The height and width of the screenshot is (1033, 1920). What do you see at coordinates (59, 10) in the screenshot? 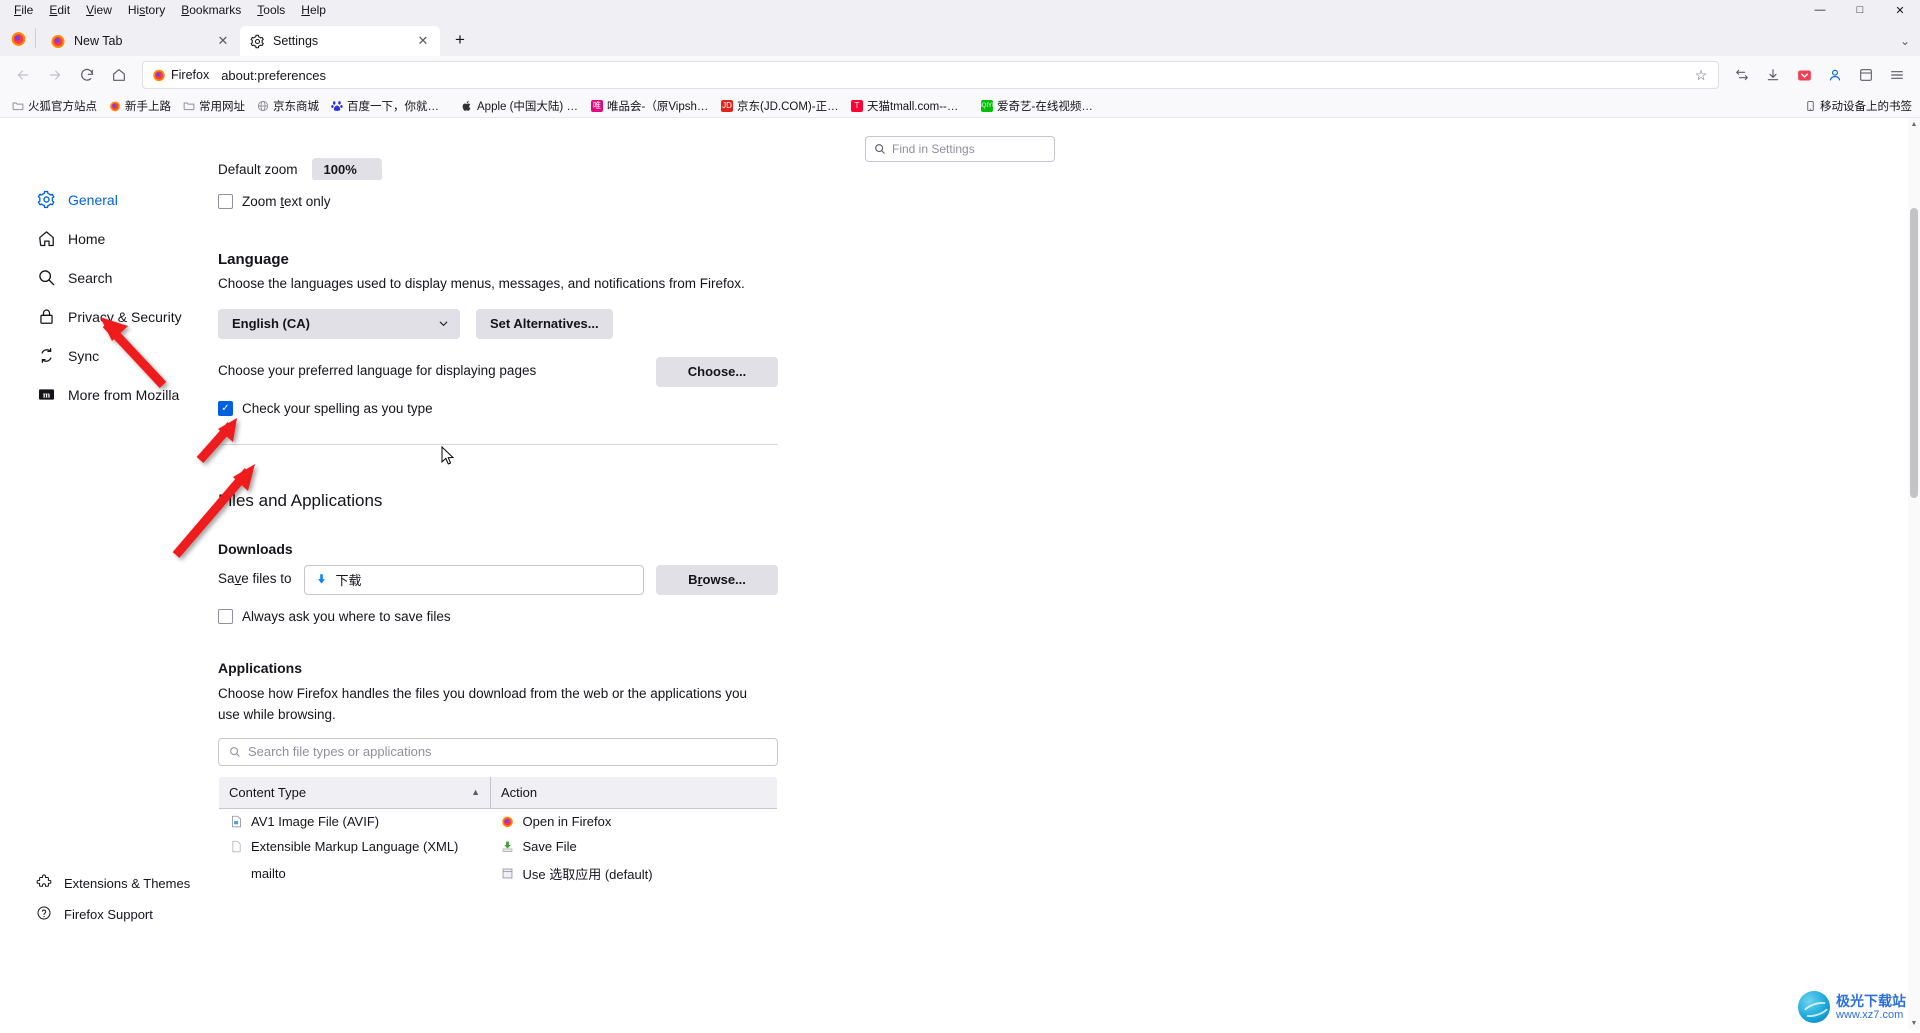
I see `menu-edit: Edit` at bounding box center [59, 10].